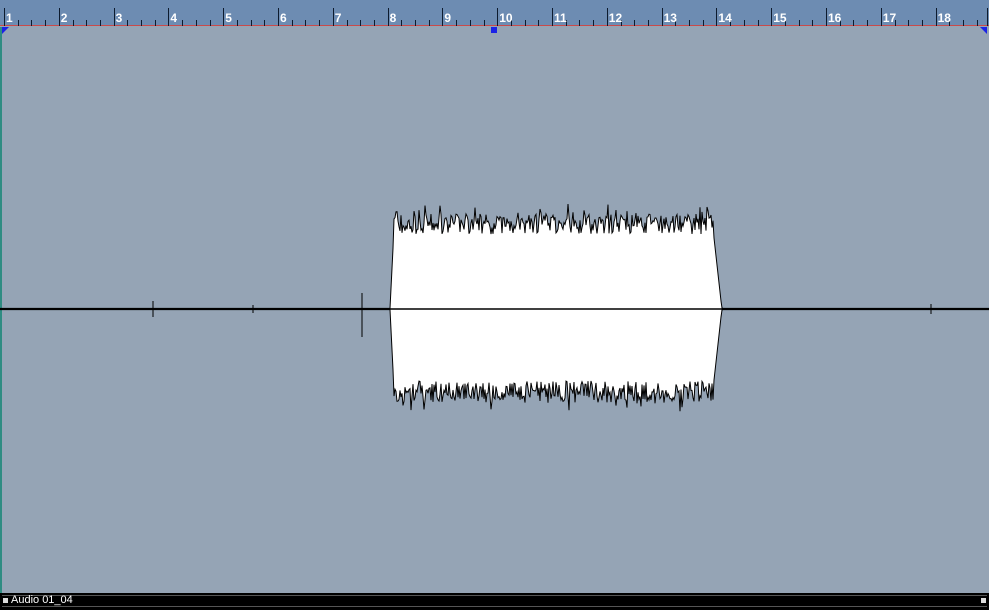 The height and width of the screenshot is (610, 989). I want to click on clip-start-handle, so click(5, 600).